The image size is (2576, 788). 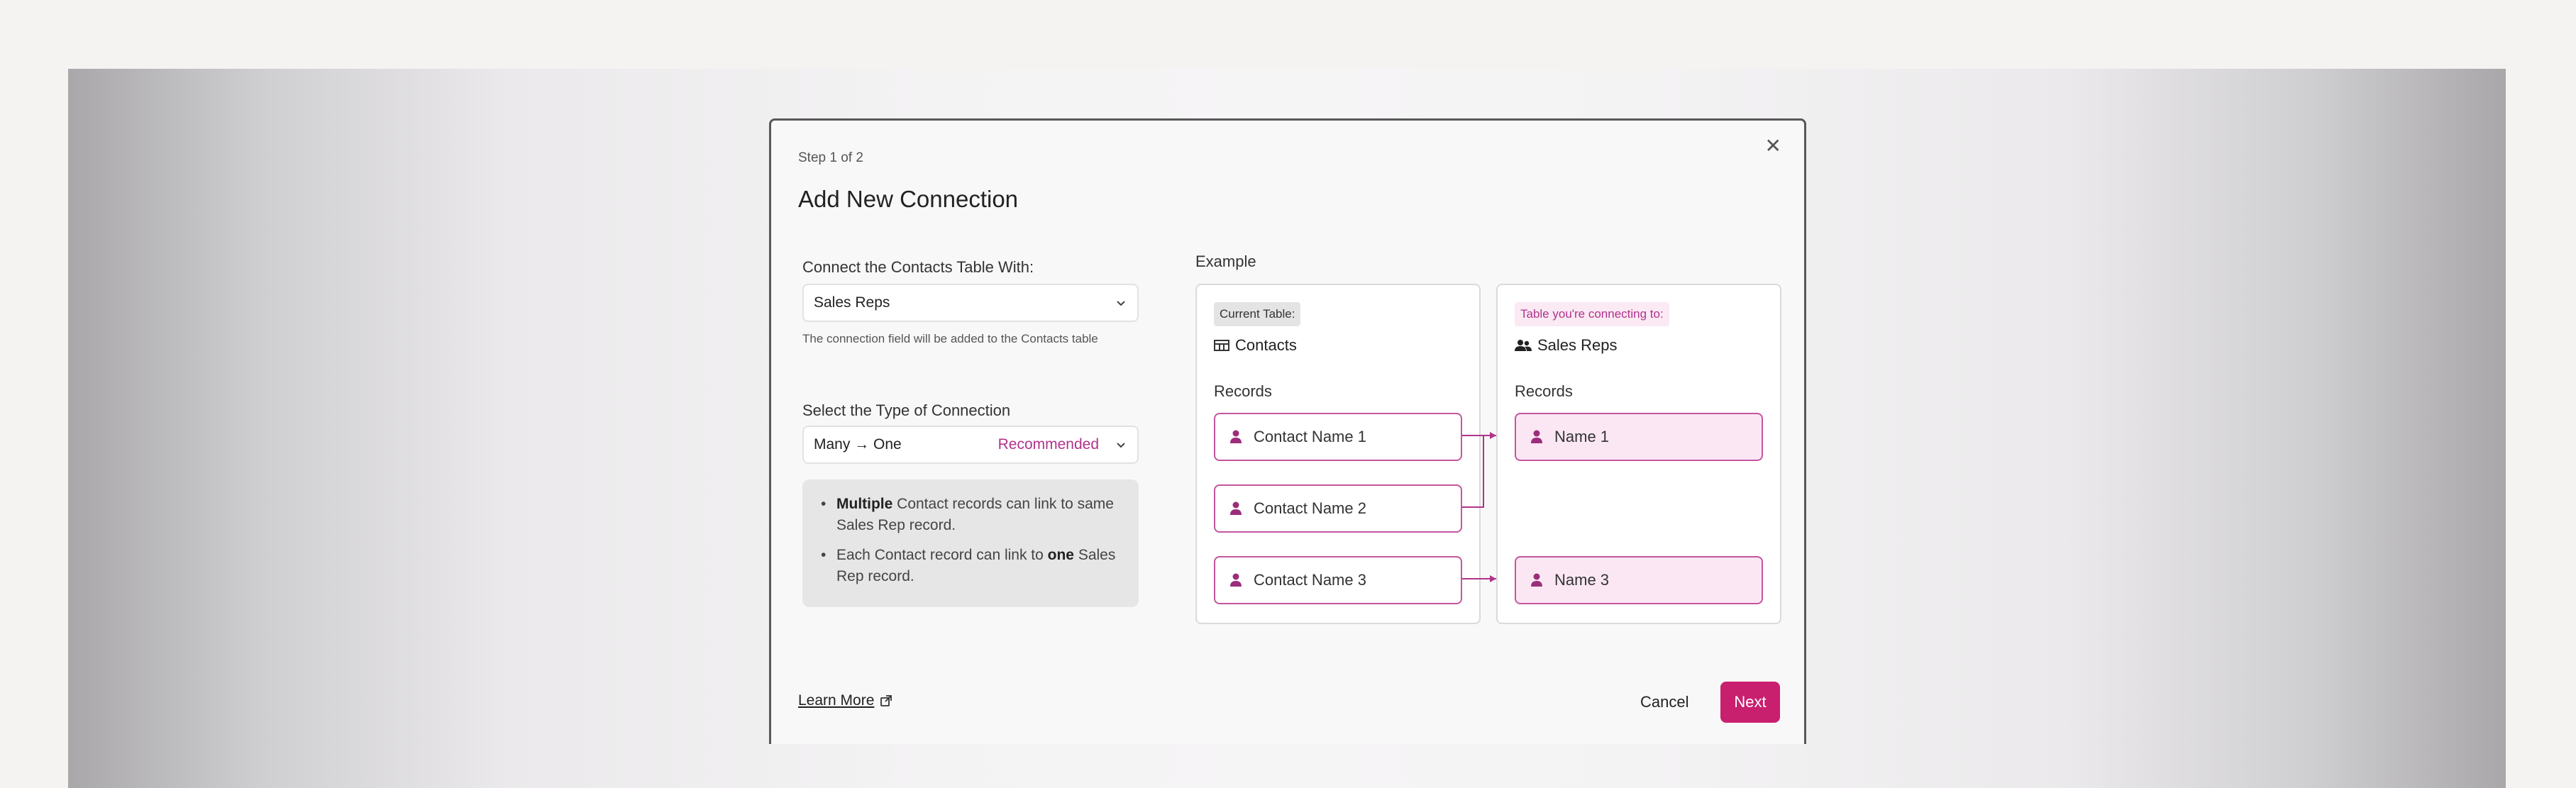 What do you see at coordinates (1338, 580) in the screenshot?
I see `contact-record-3: Contact Name 3` at bounding box center [1338, 580].